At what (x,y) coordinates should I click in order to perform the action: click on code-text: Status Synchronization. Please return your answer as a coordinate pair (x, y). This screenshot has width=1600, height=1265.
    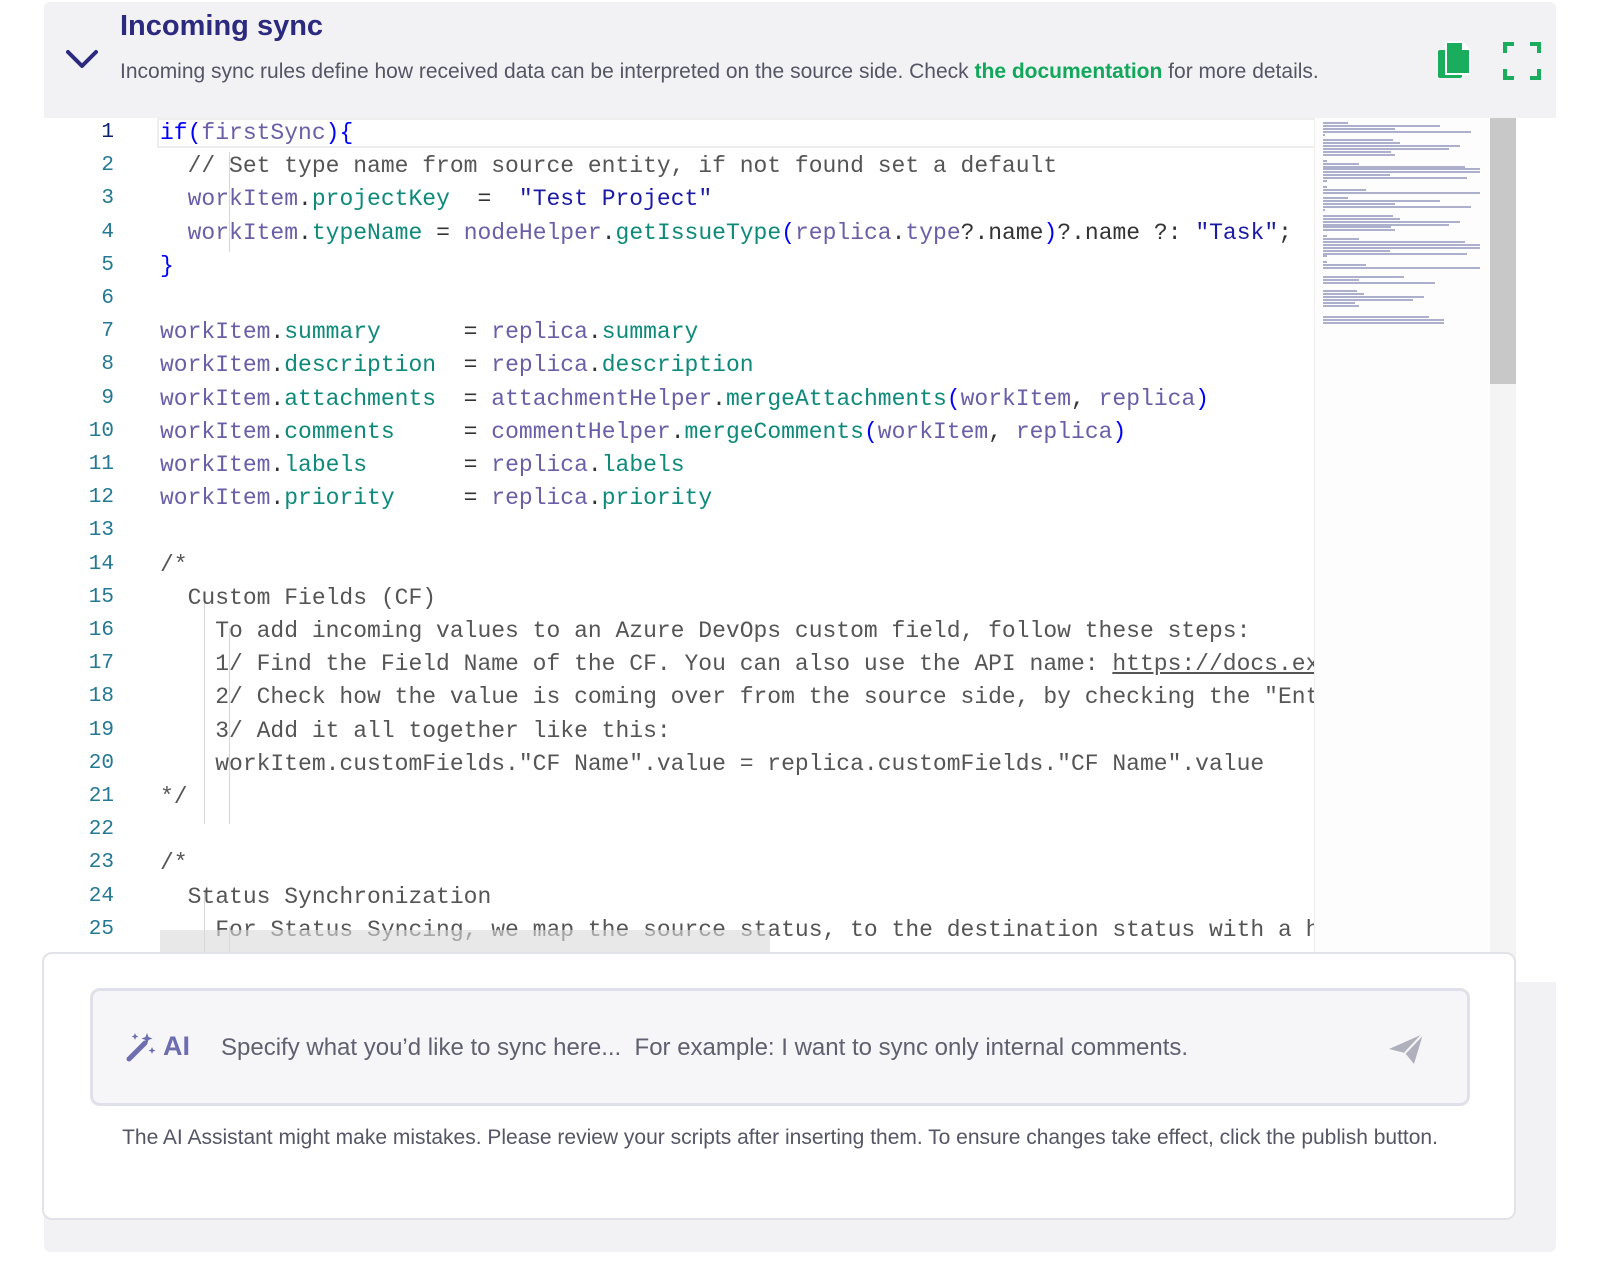
    Looking at the image, I should click on (326, 896).